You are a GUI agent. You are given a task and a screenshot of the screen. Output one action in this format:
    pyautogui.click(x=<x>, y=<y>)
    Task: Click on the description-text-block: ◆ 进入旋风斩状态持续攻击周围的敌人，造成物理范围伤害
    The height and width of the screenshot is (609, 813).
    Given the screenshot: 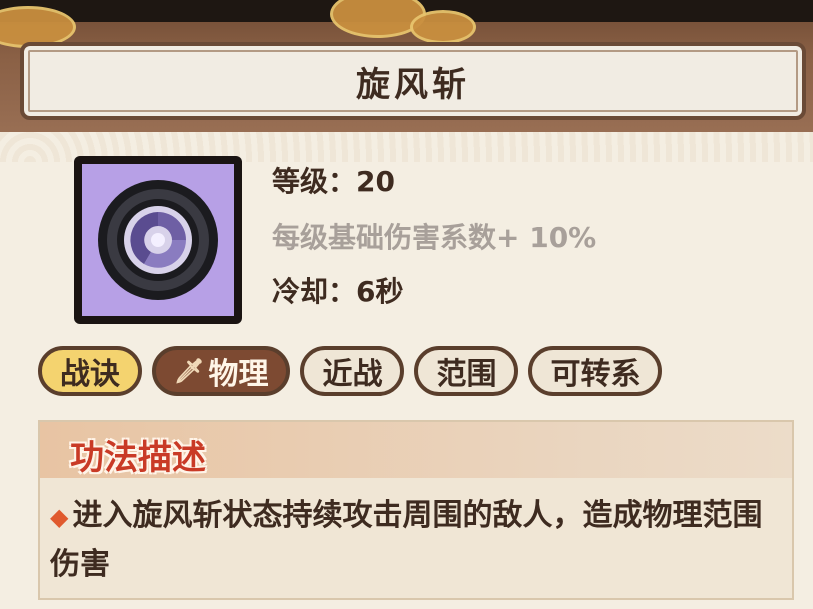 What is the action you would take?
    pyautogui.click(x=417, y=540)
    